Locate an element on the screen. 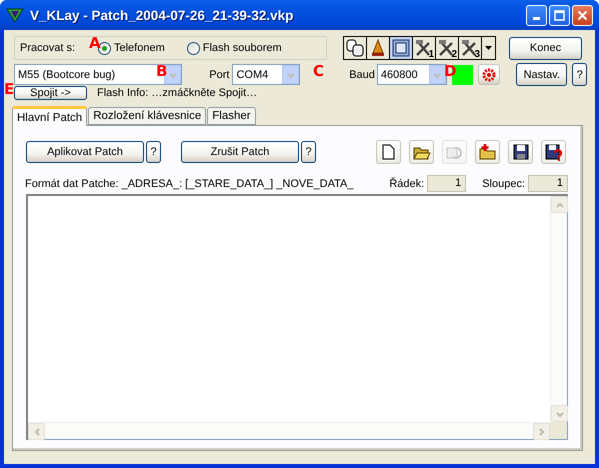 This screenshot has height=468, width=599. close-button is located at coordinates (582, 15).